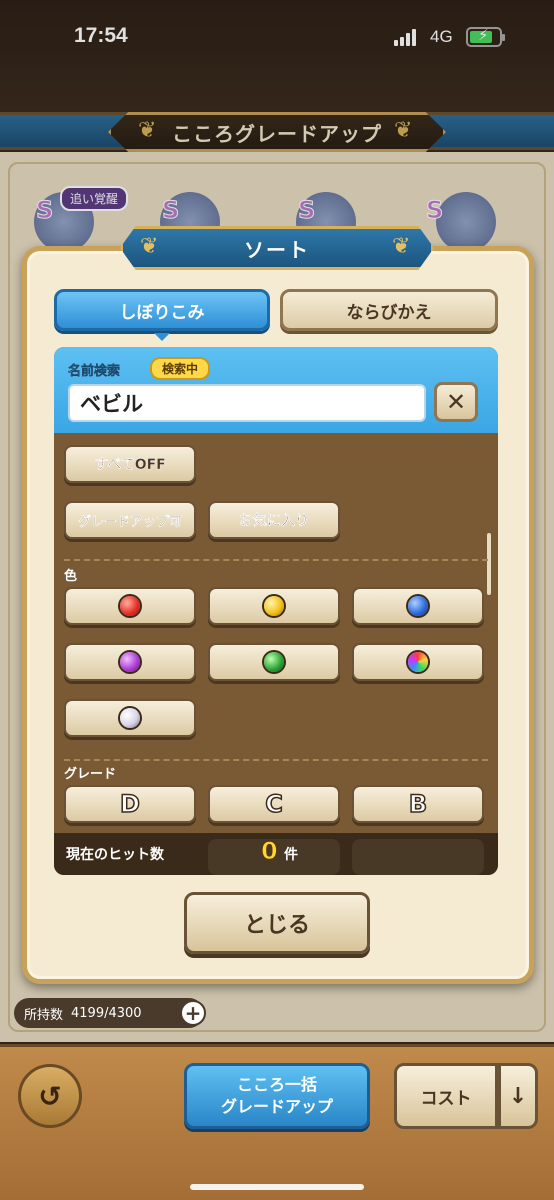 The height and width of the screenshot is (1200, 554). I want to click on clear-search-button: ✕, so click(456, 402).